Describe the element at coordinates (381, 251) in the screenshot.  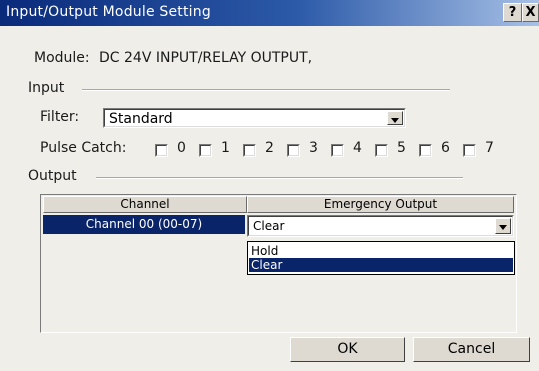
I see `dropdown-option-hold: Hold` at that location.